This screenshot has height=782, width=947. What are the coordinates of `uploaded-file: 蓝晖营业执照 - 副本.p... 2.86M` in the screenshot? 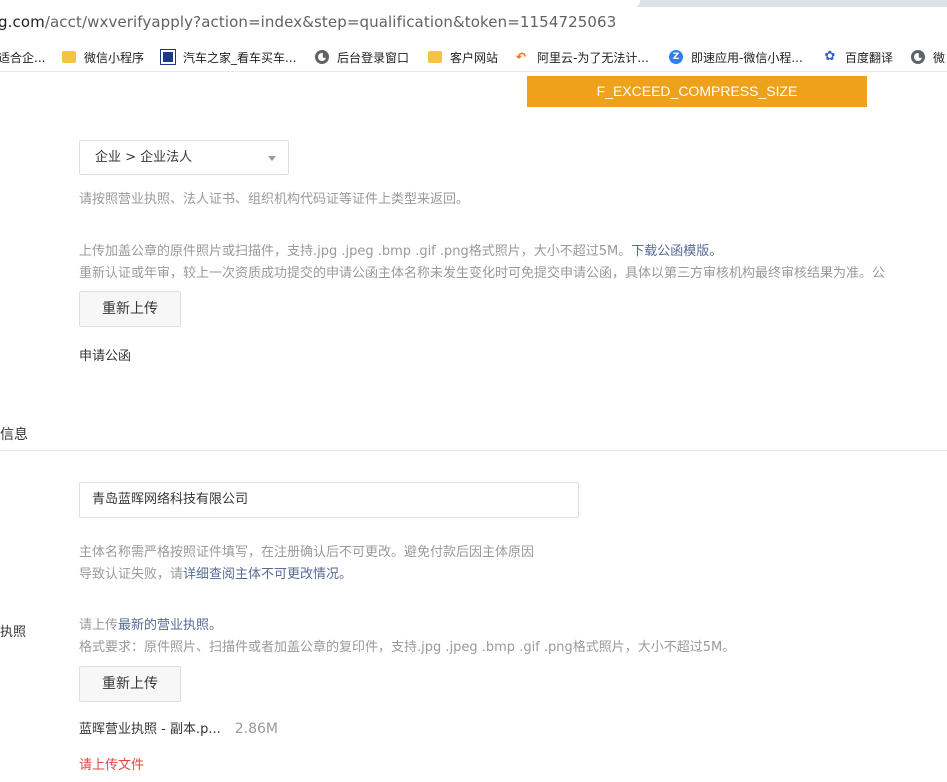 It's located at (178, 727).